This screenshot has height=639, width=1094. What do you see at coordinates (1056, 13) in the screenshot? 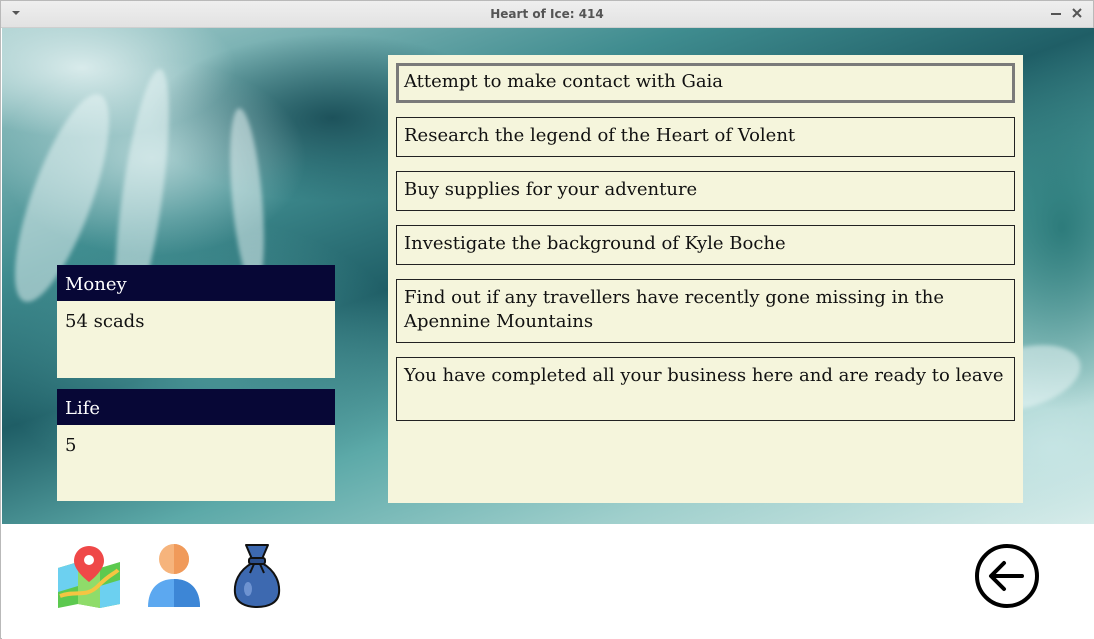
I see `minimize-icon` at bounding box center [1056, 13].